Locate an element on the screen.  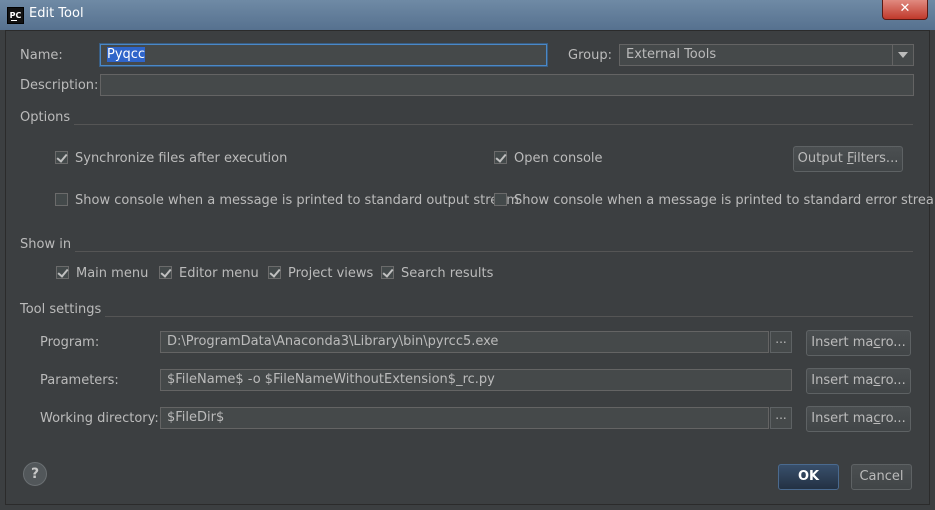
close-icon: ✕ is located at coordinates (905, 8).